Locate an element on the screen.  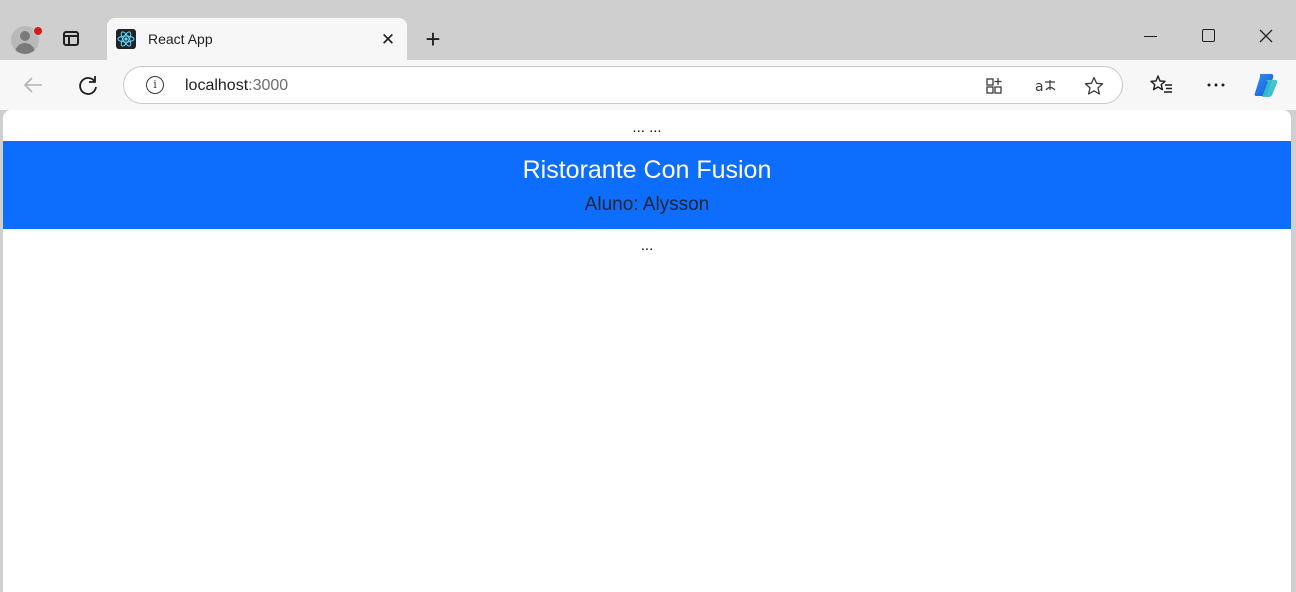
close-window-icon is located at coordinates (1266, 36).